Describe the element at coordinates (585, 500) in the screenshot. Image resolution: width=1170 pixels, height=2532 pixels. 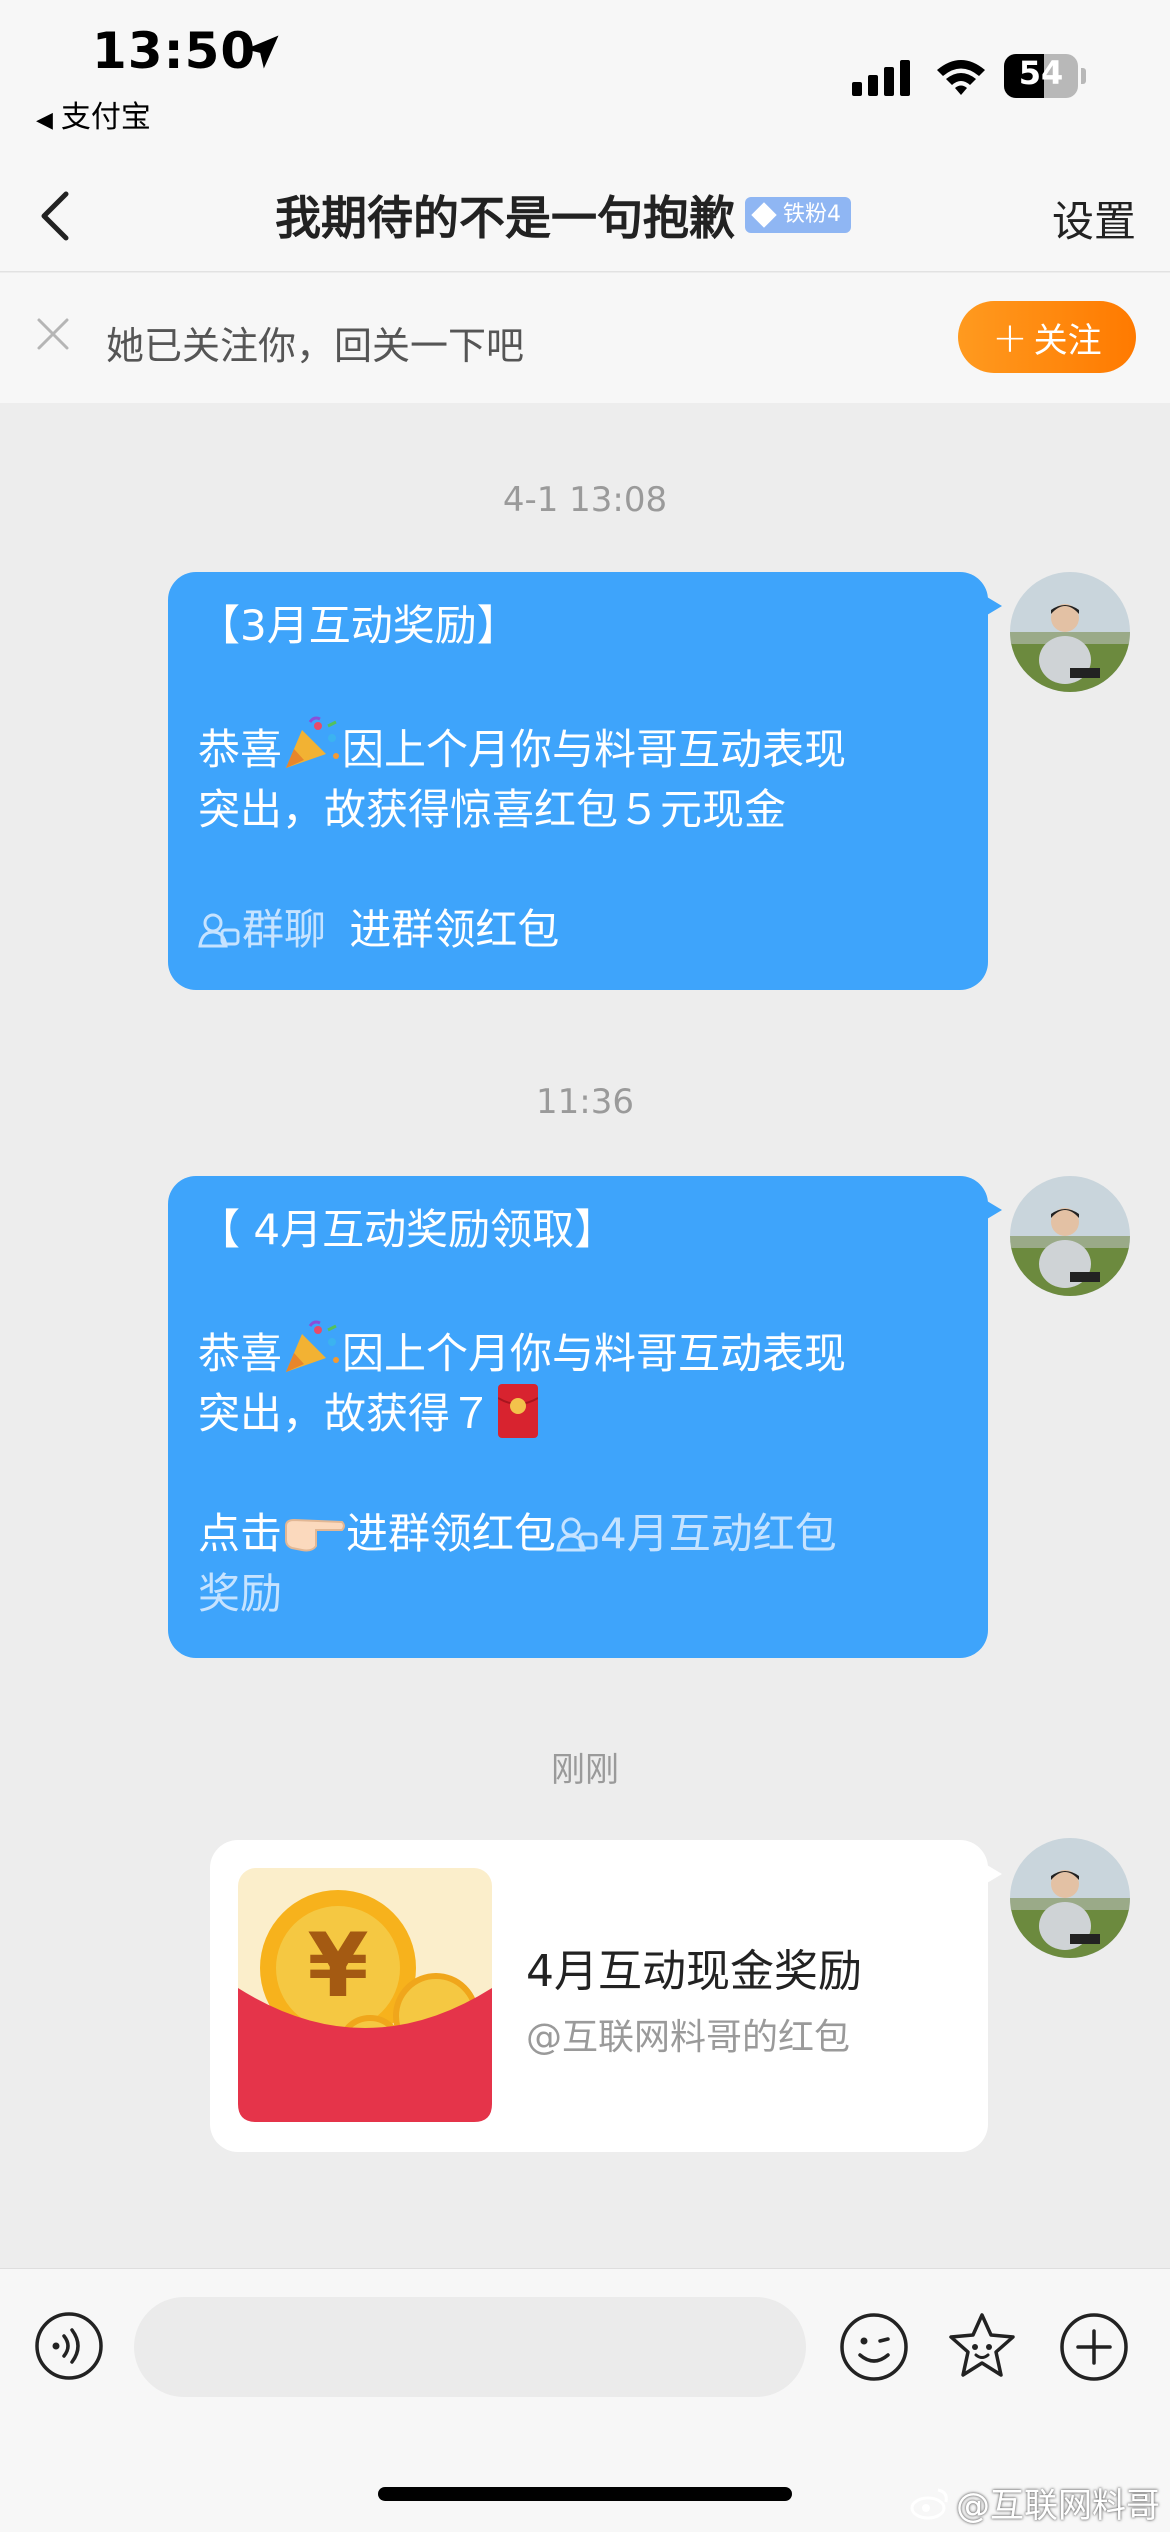
I see `timestamp: 4-1 13:08` at that location.